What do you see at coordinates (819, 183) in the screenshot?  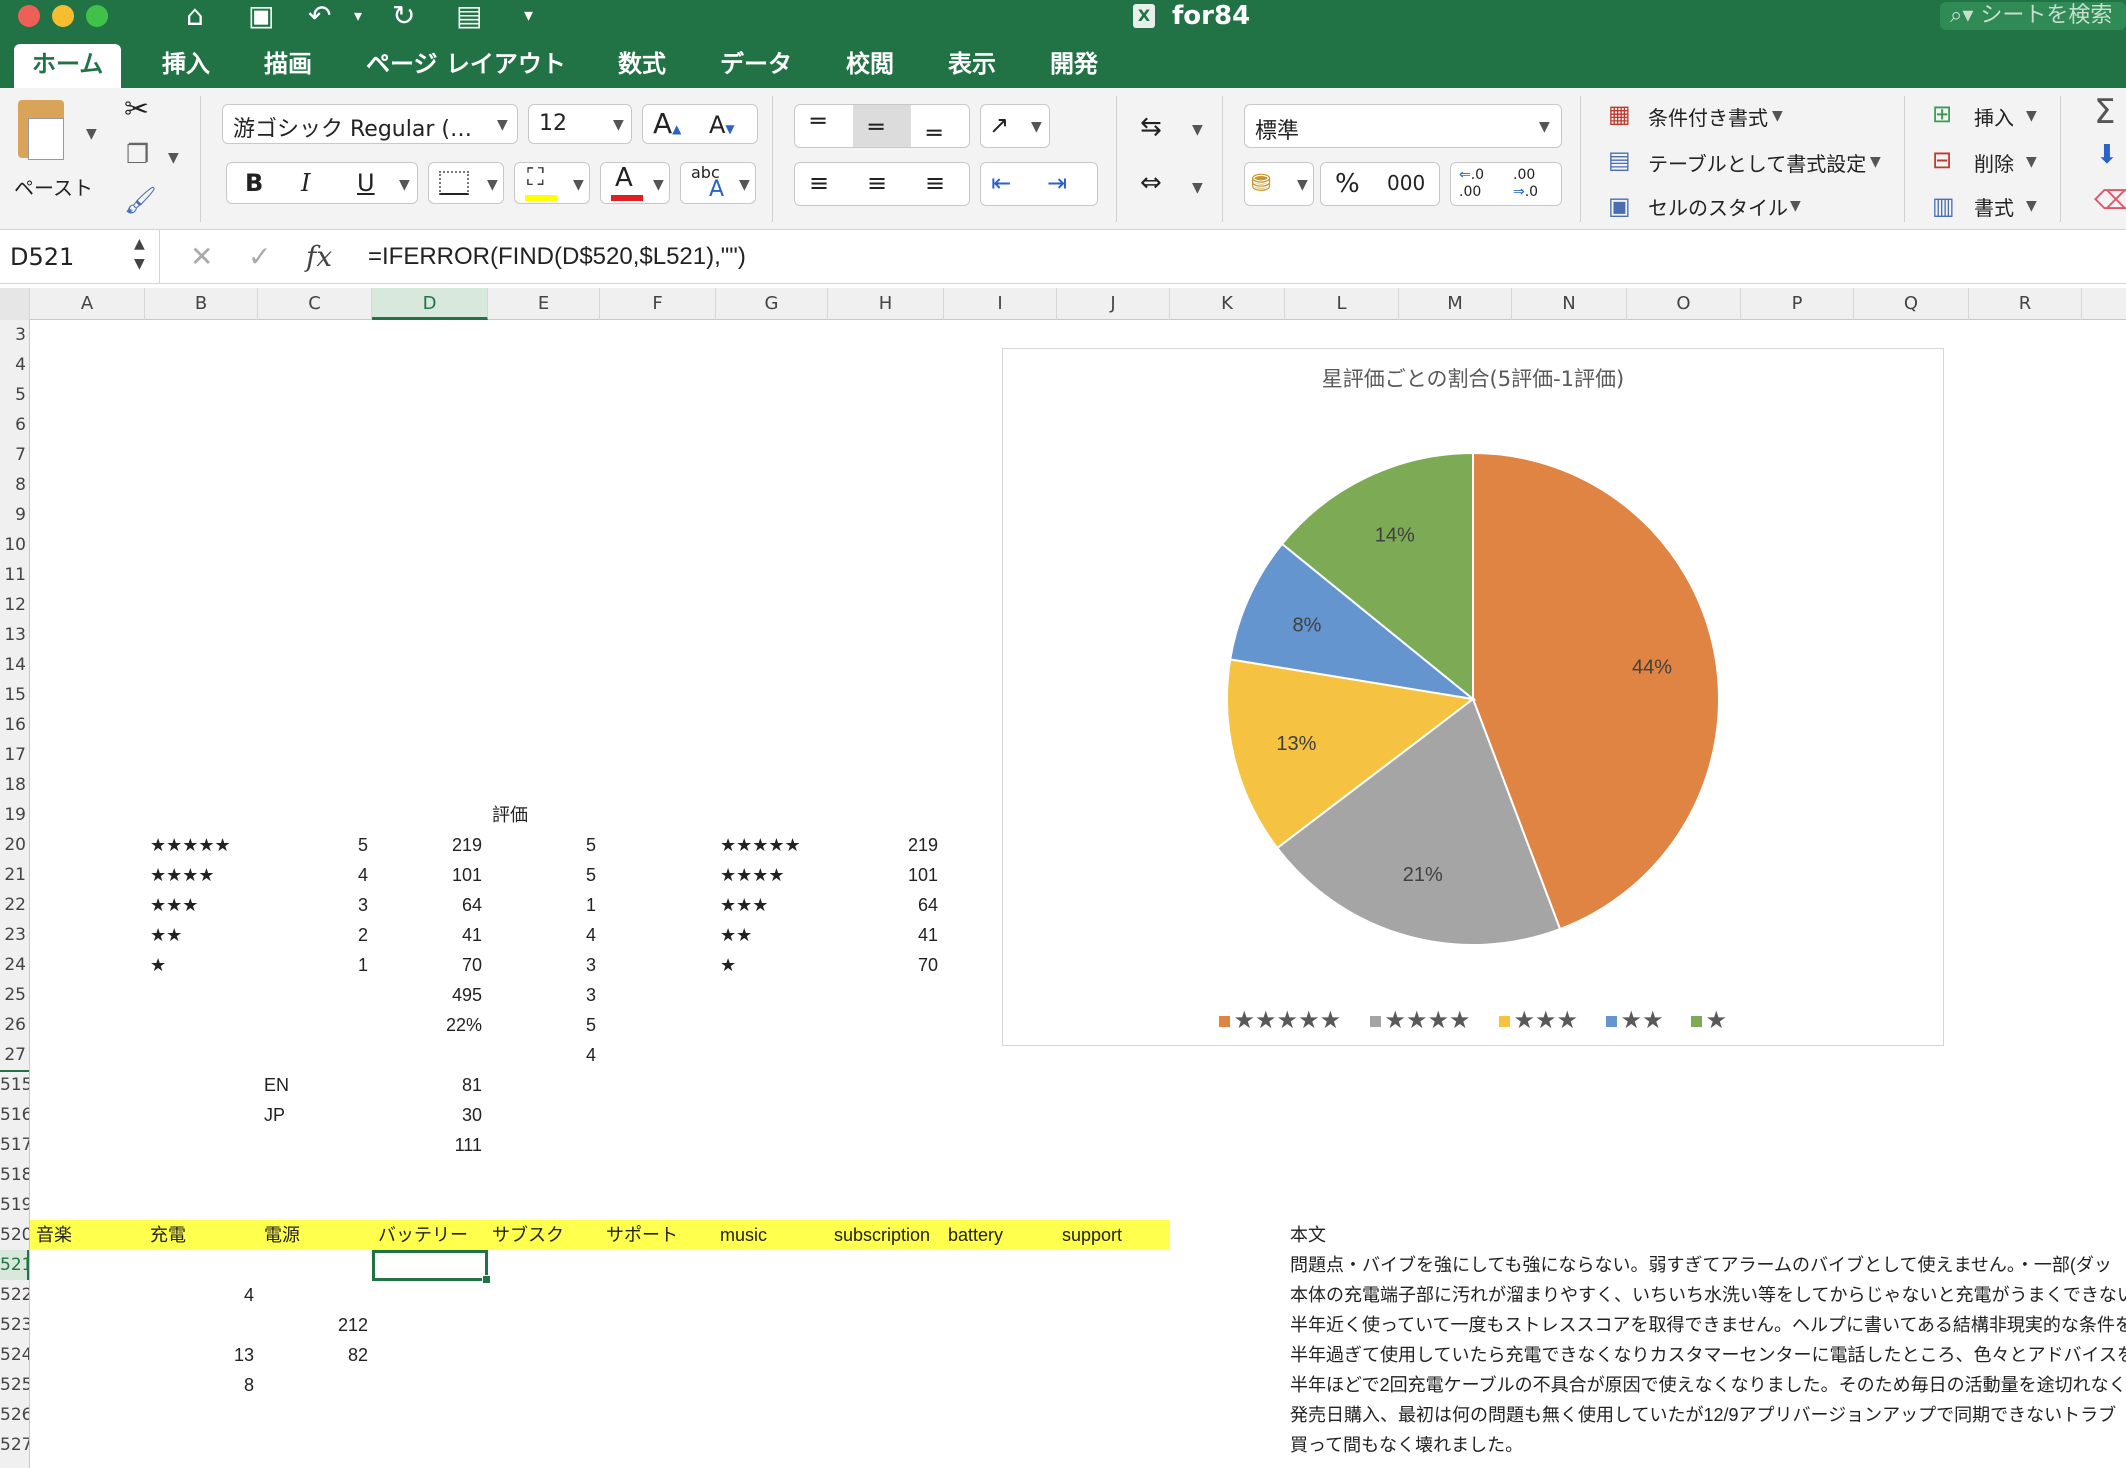 I see `align-left-icon: ≡` at bounding box center [819, 183].